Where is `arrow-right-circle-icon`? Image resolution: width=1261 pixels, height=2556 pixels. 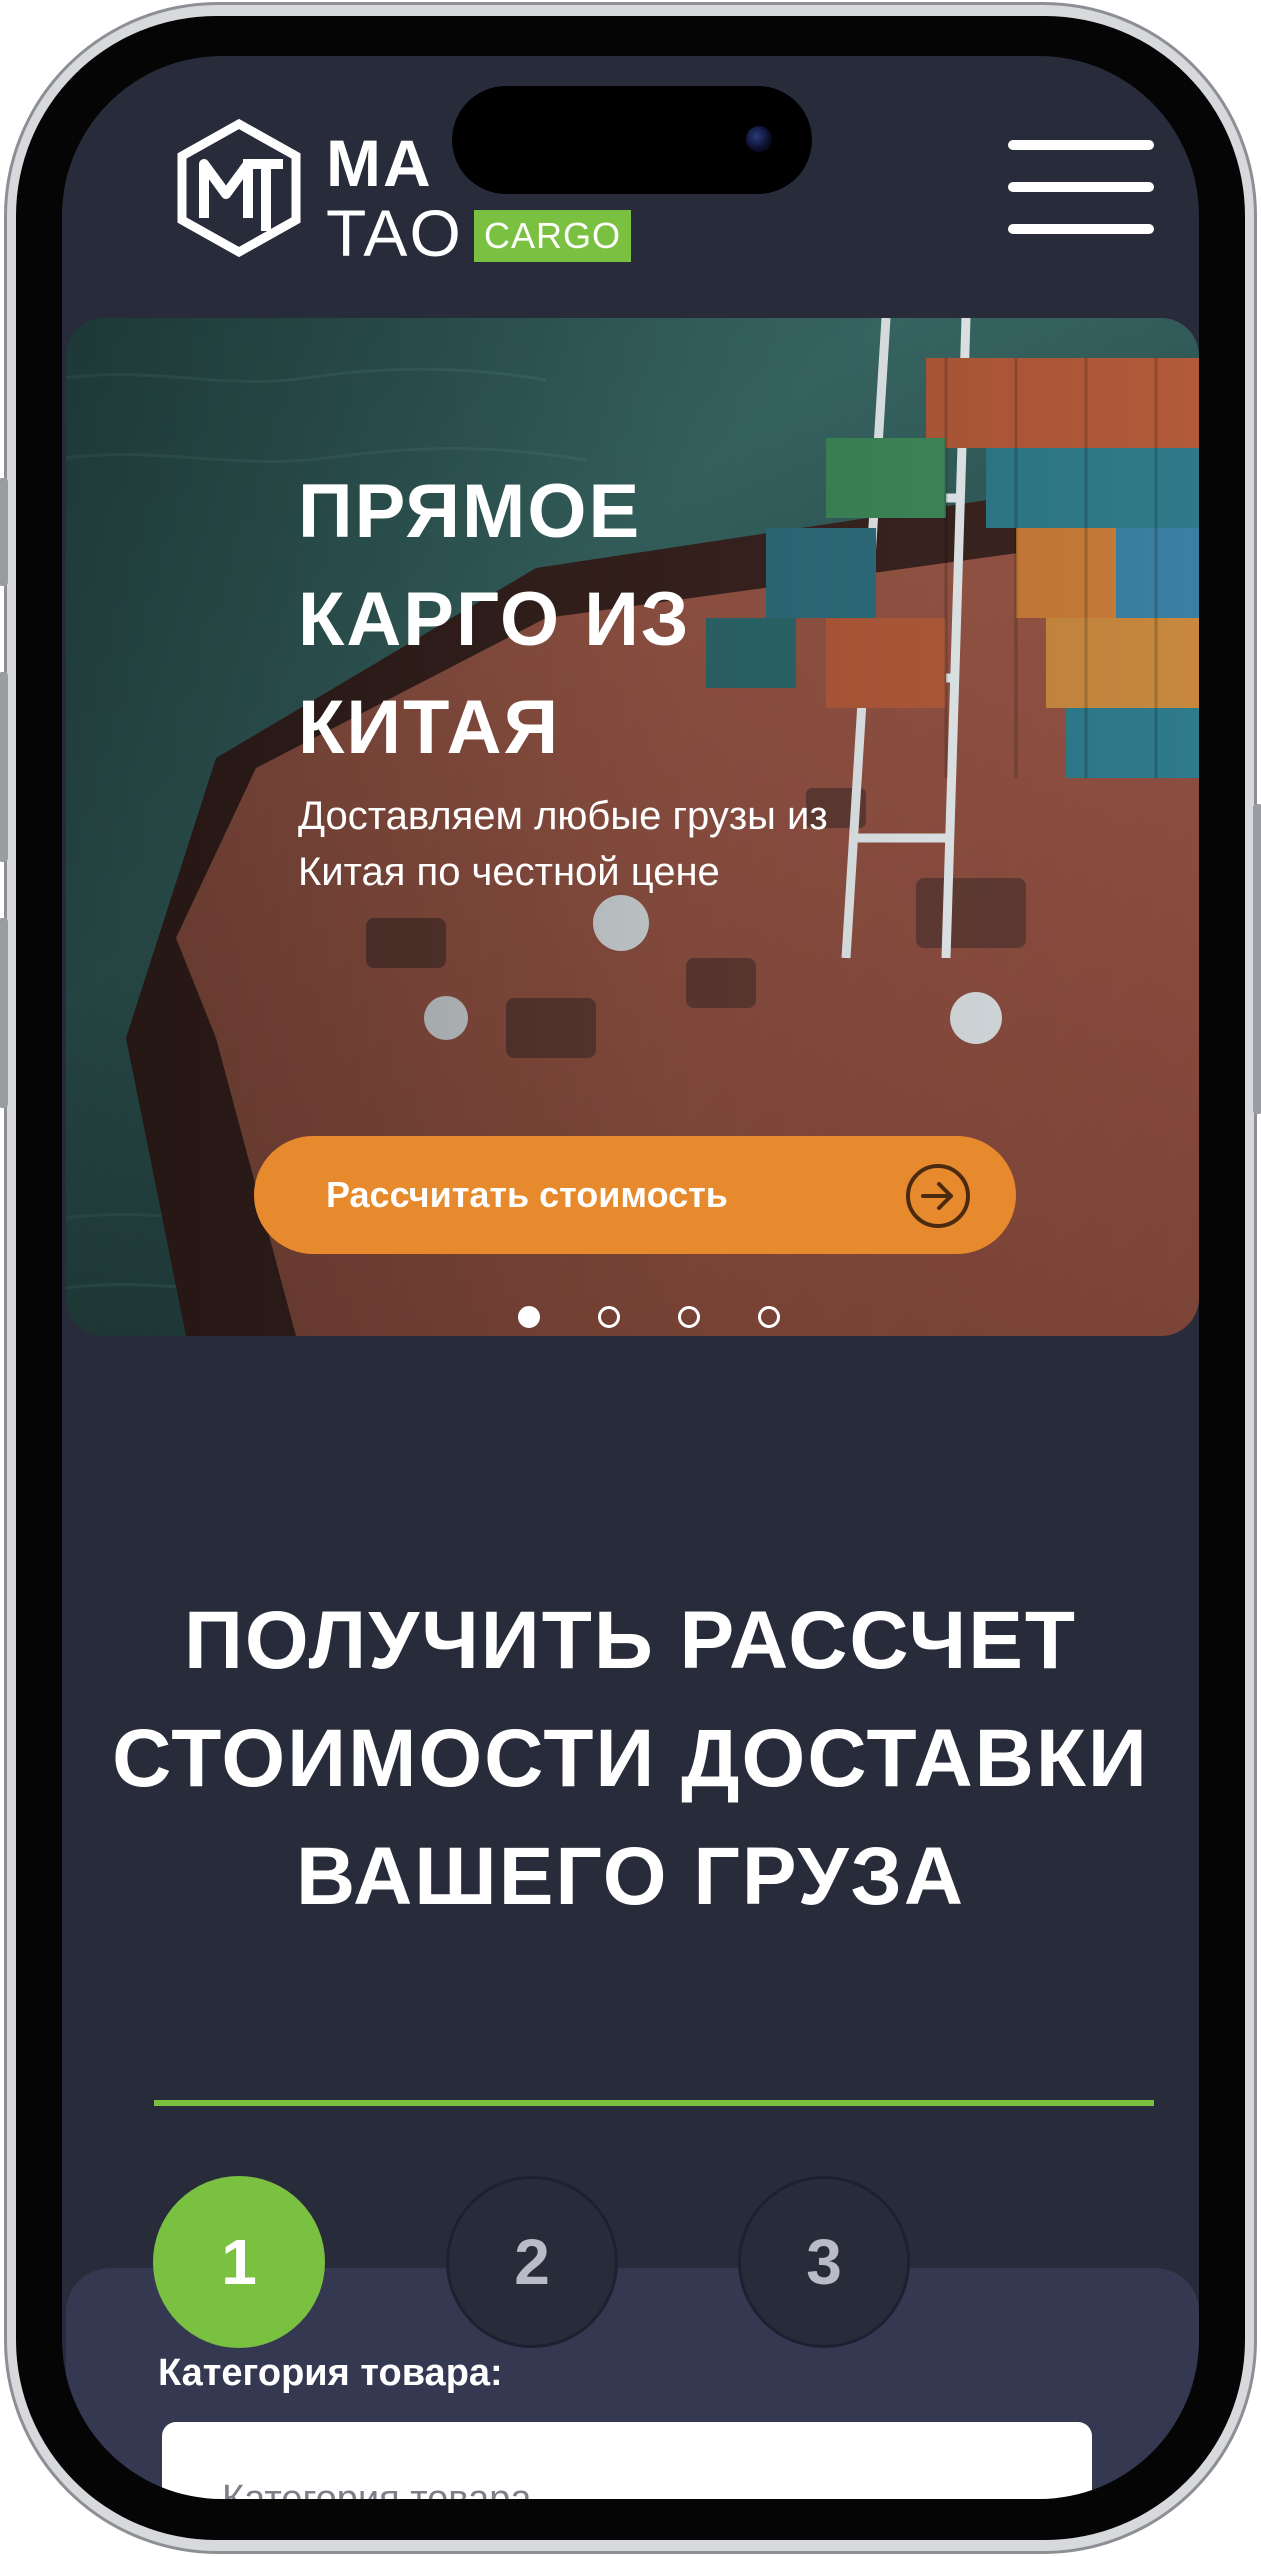 arrow-right-circle-icon is located at coordinates (938, 1196).